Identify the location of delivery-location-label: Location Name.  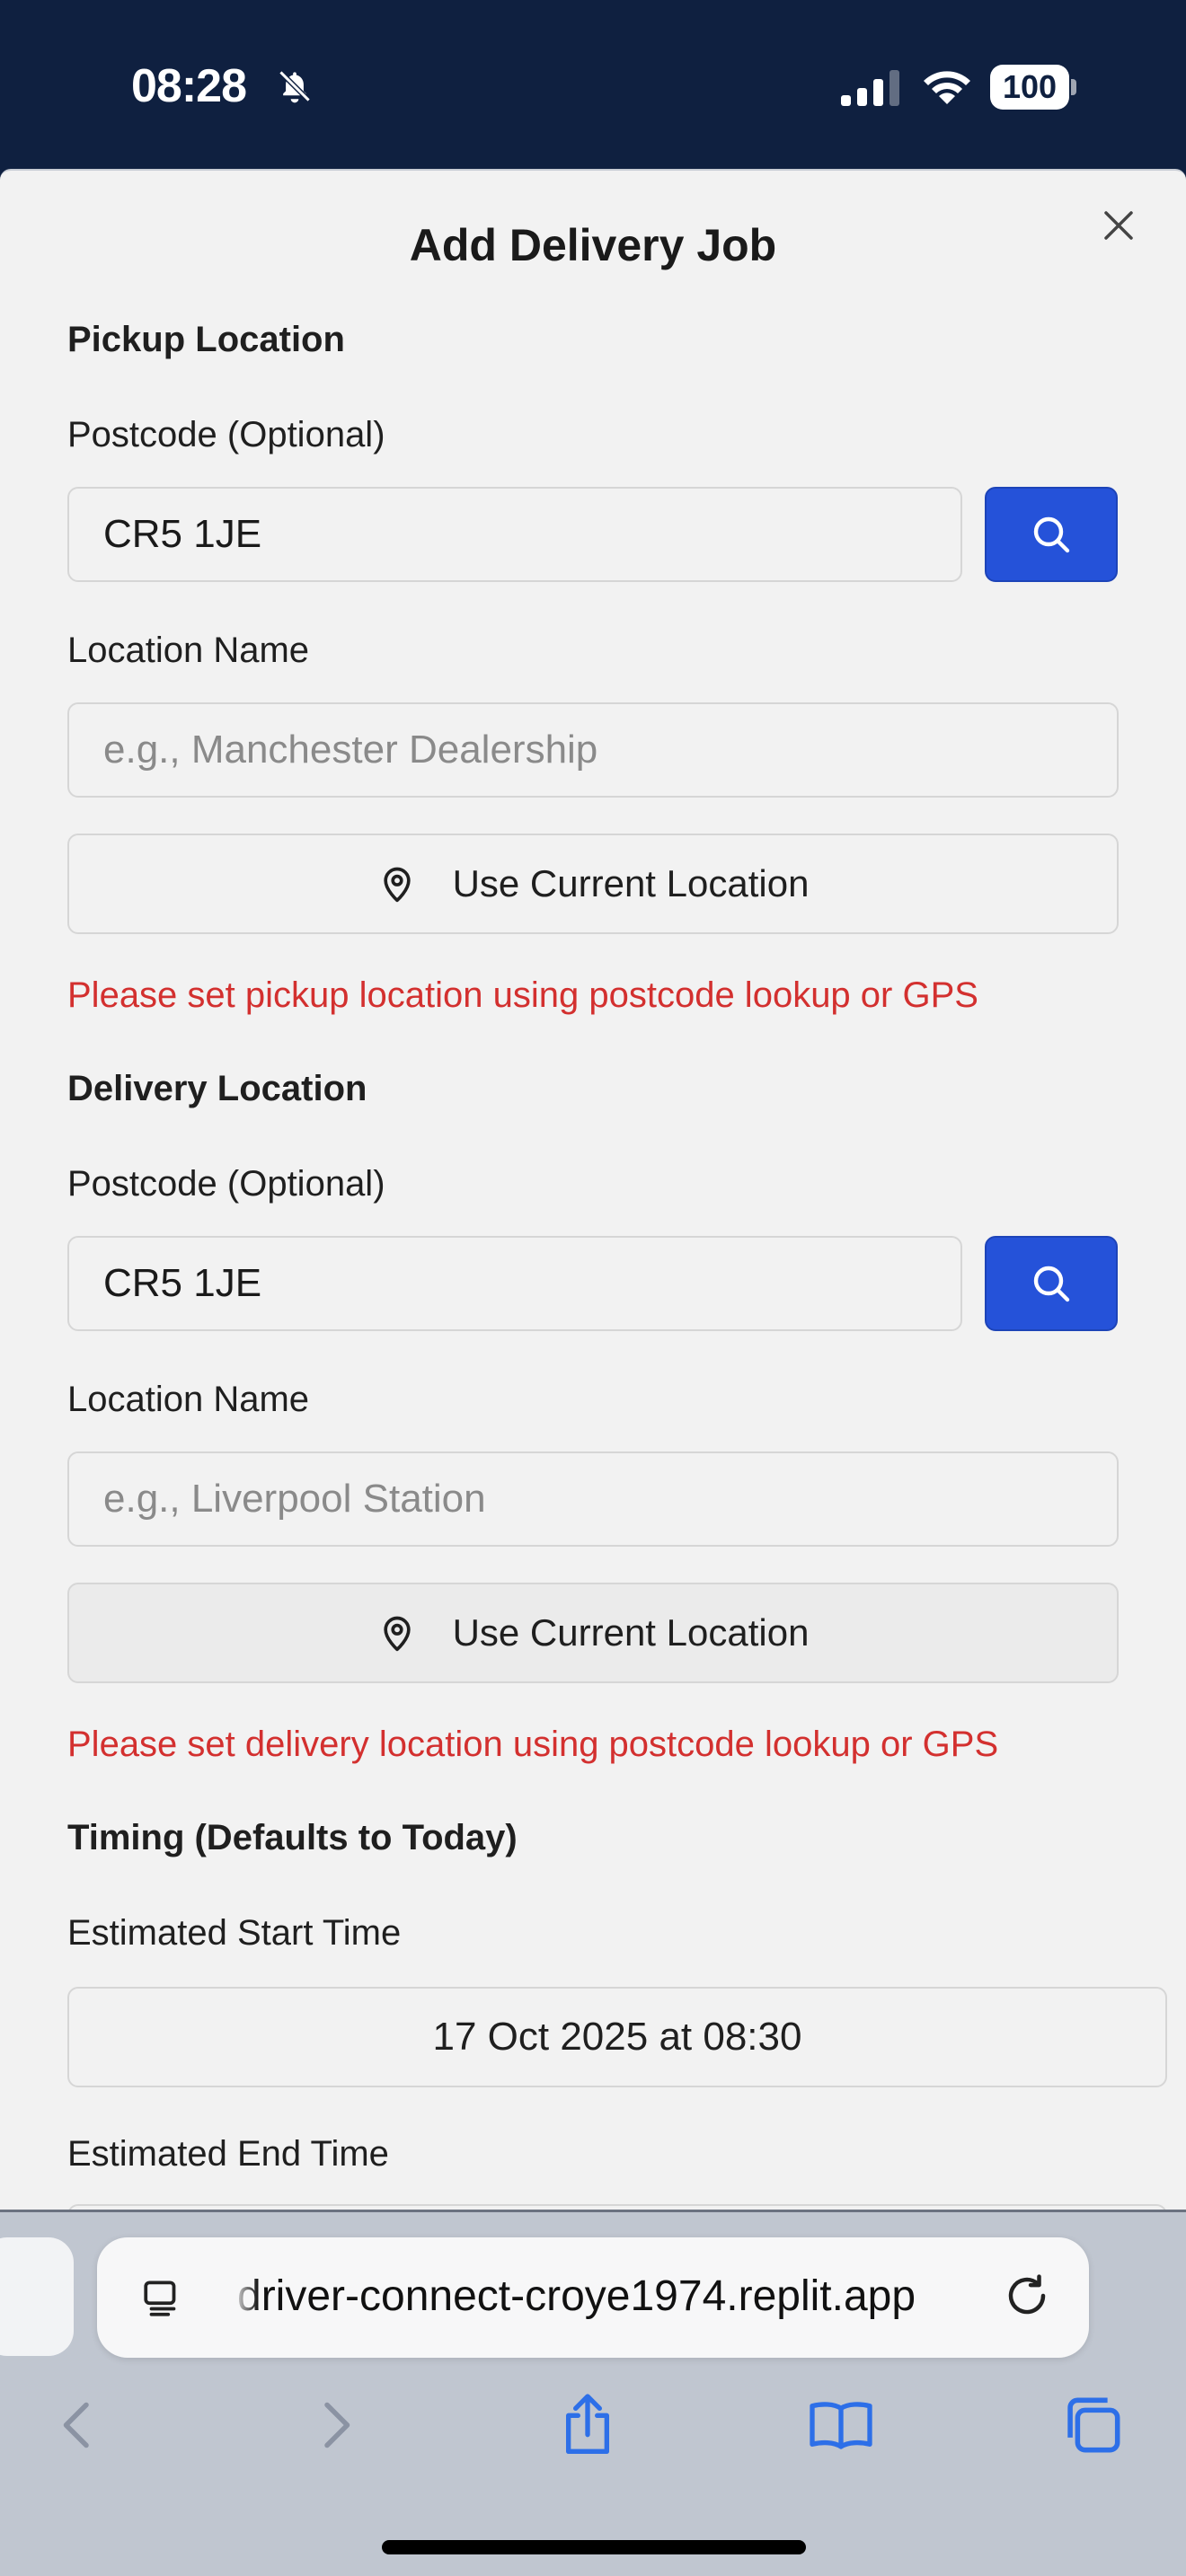
(188, 1399).